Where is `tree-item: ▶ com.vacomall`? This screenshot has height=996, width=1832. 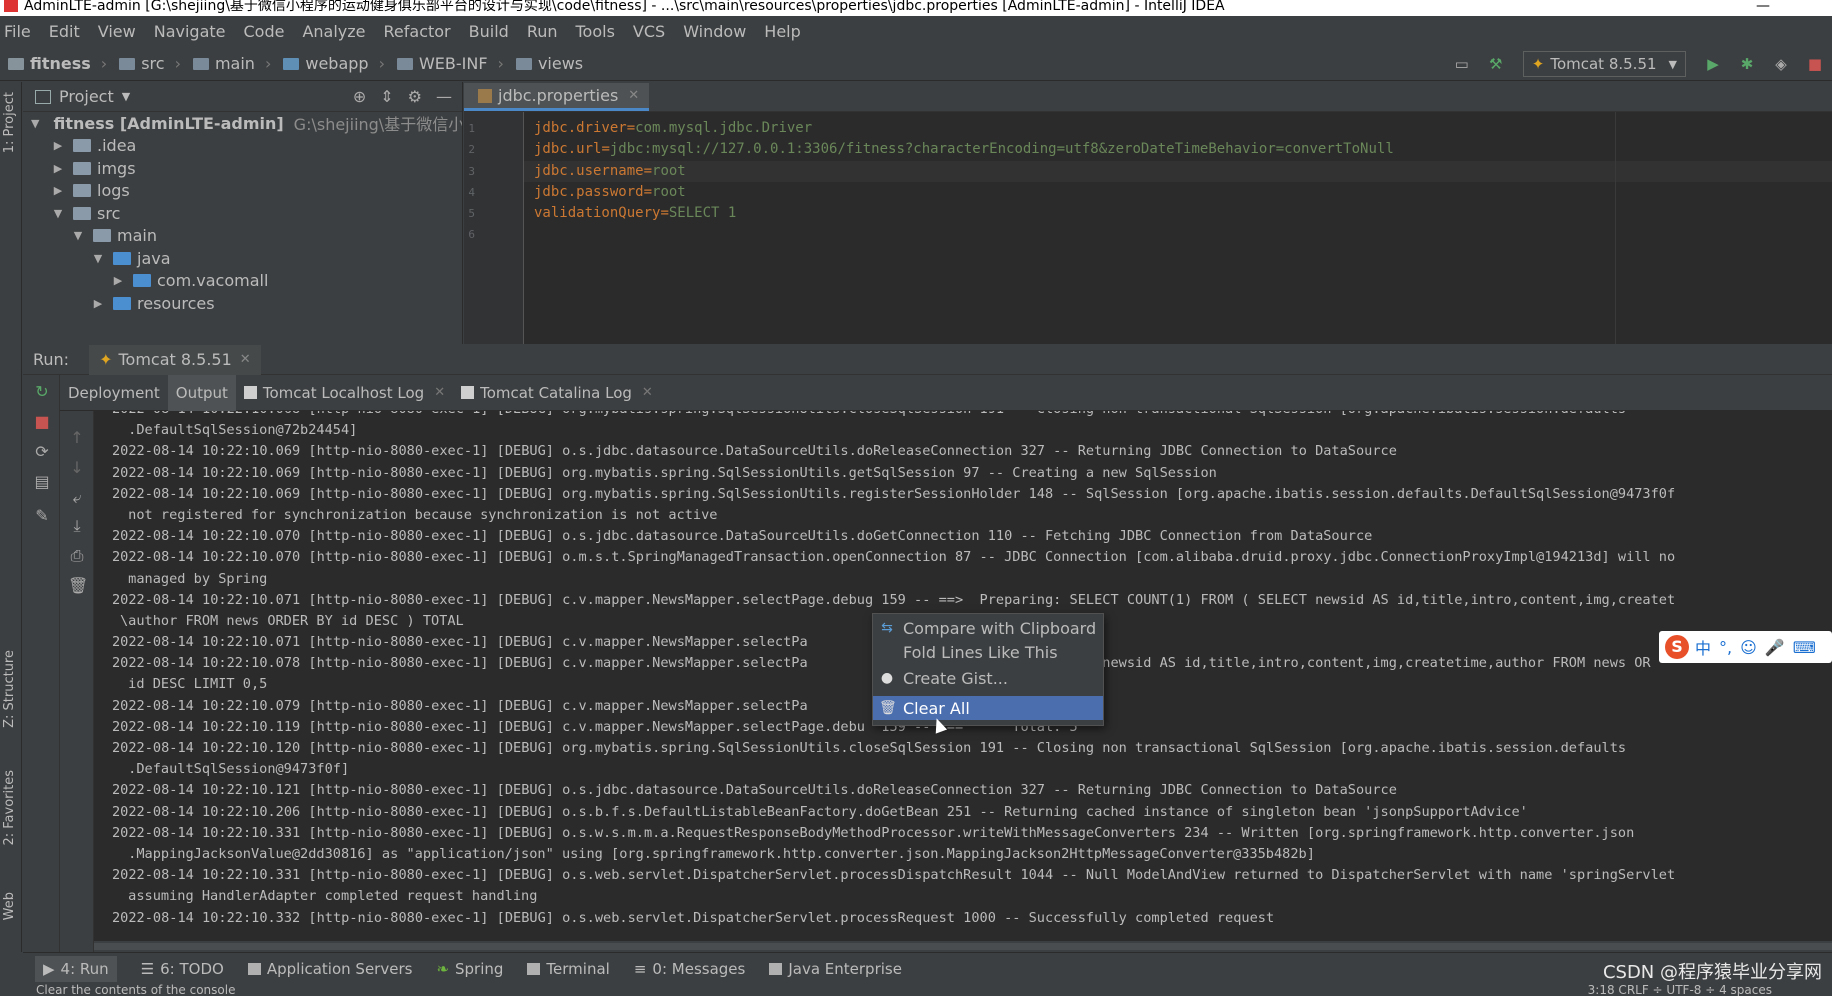
tree-item: ▶ com.vacomall is located at coordinates (242, 281).